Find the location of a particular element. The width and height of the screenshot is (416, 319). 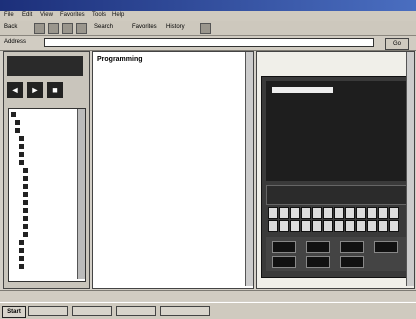

back-nav-icon: ◄ is located at coordinates (15, 90).